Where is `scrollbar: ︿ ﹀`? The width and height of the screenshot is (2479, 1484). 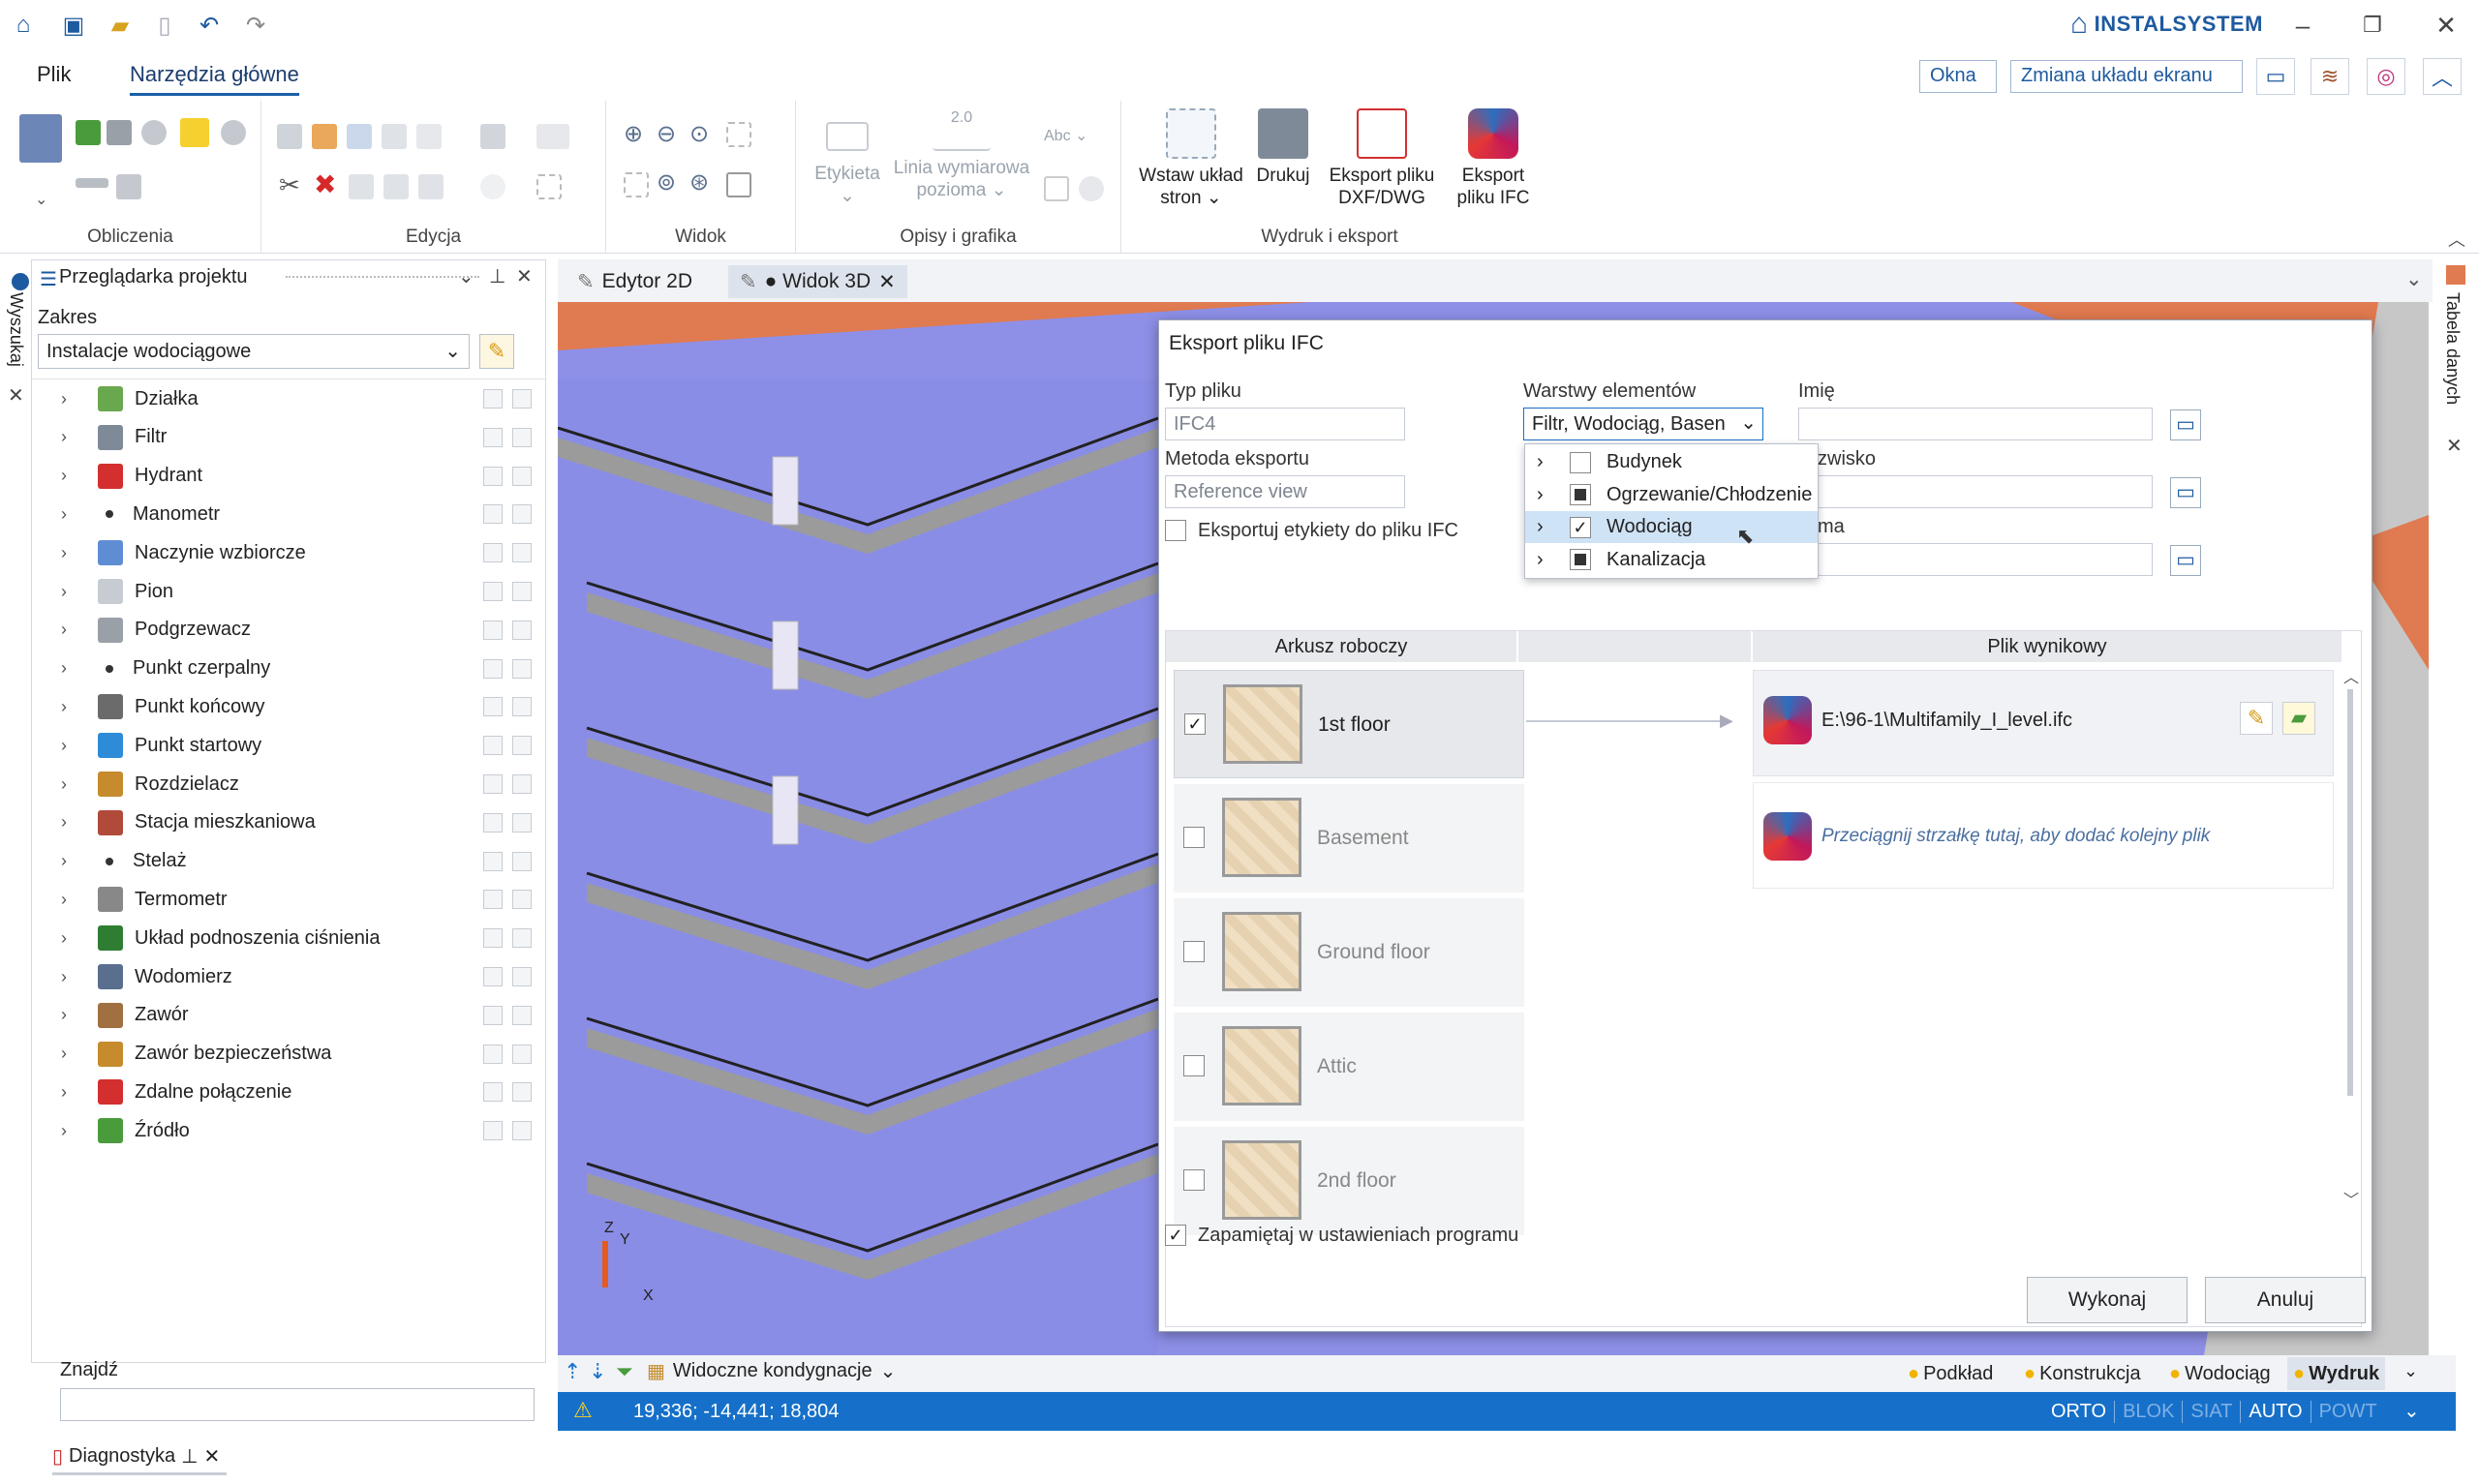 scrollbar: ︿ ﹀ is located at coordinates (2351, 945).